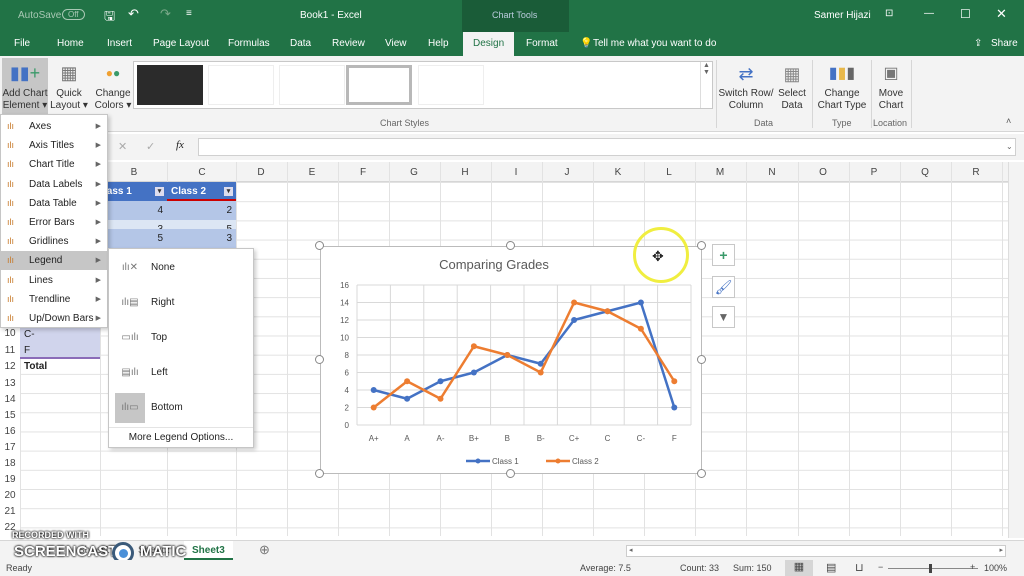 This screenshot has width=1024, height=576. I want to click on column-header-k: K, so click(618, 172).